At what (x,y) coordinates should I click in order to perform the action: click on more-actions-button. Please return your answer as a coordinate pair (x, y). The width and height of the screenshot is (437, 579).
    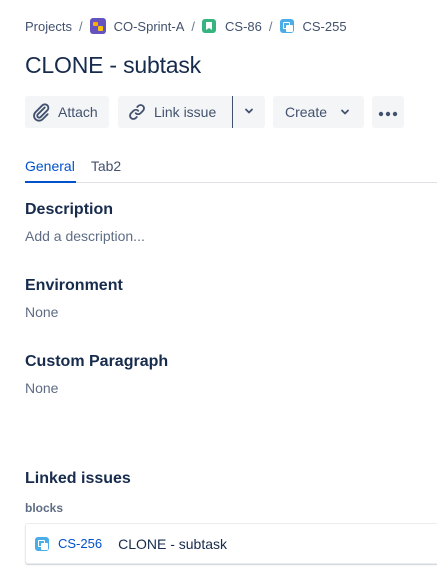
    Looking at the image, I should click on (388, 112).